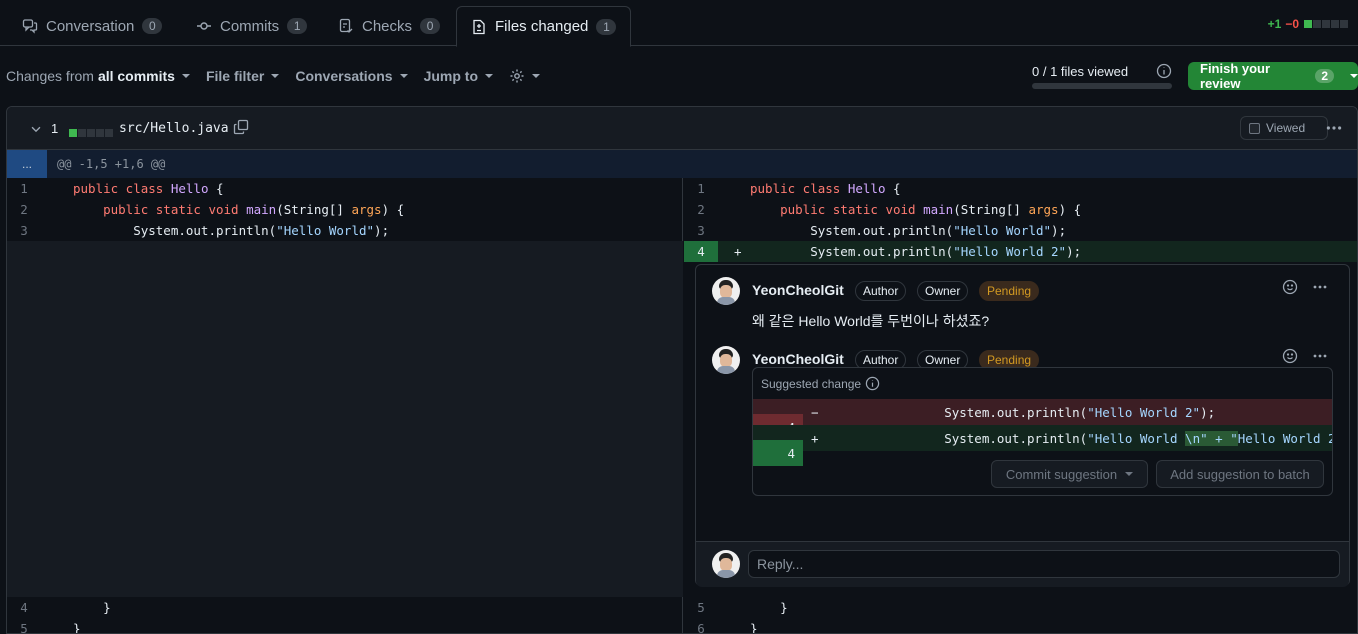  Describe the element at coordinates (136, 76) in the screenshot. I see `changes-value: all commits` at that location.